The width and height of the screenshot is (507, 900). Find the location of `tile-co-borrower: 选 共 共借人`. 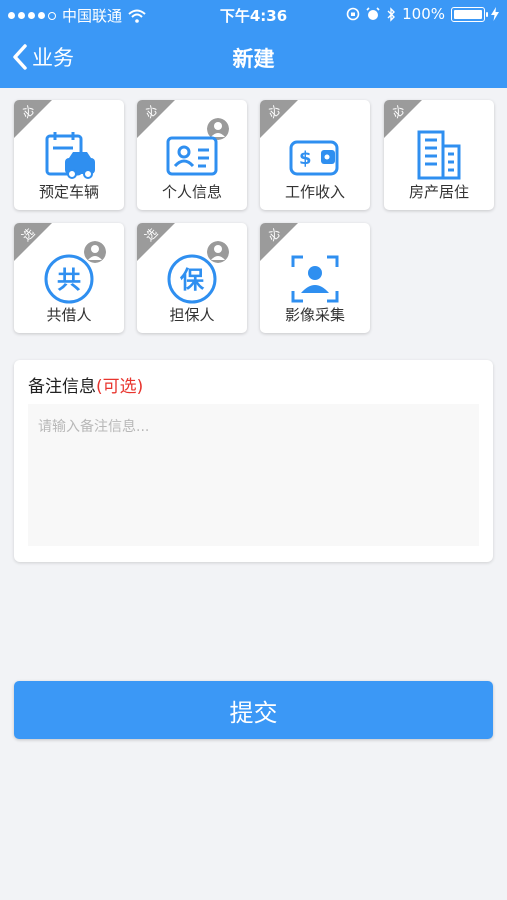

tile-co-borrower: 选 共 共借人 is located at coordinates (69, 278).